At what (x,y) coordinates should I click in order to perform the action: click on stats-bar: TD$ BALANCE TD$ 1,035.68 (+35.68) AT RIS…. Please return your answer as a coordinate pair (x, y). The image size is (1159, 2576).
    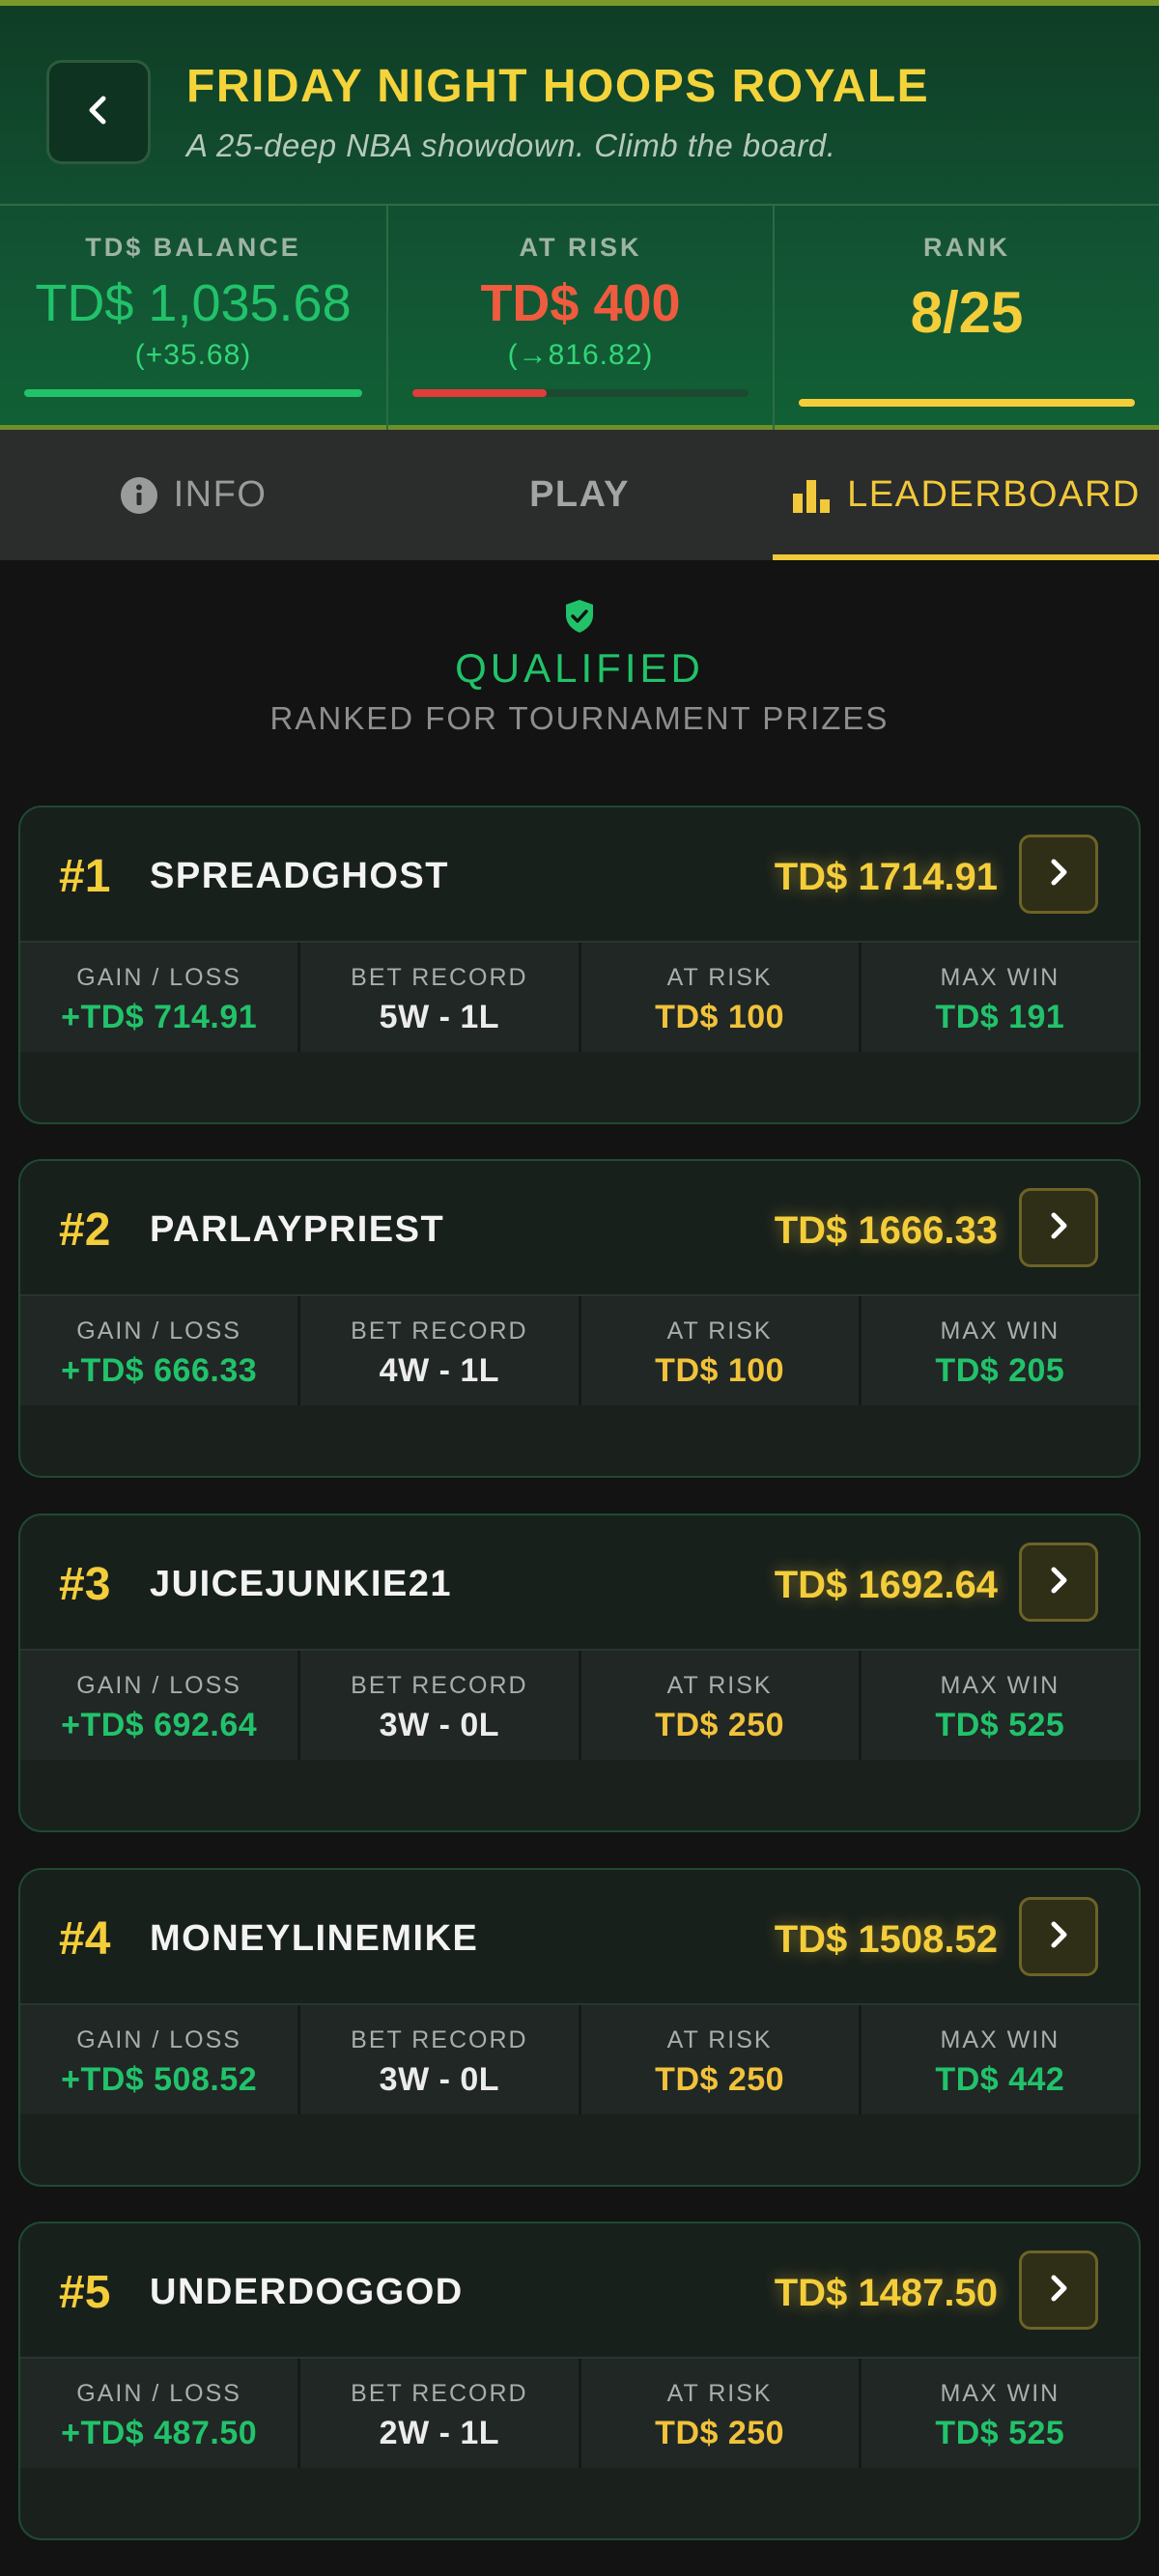
    Looking at the image, I should click on (579, 317).